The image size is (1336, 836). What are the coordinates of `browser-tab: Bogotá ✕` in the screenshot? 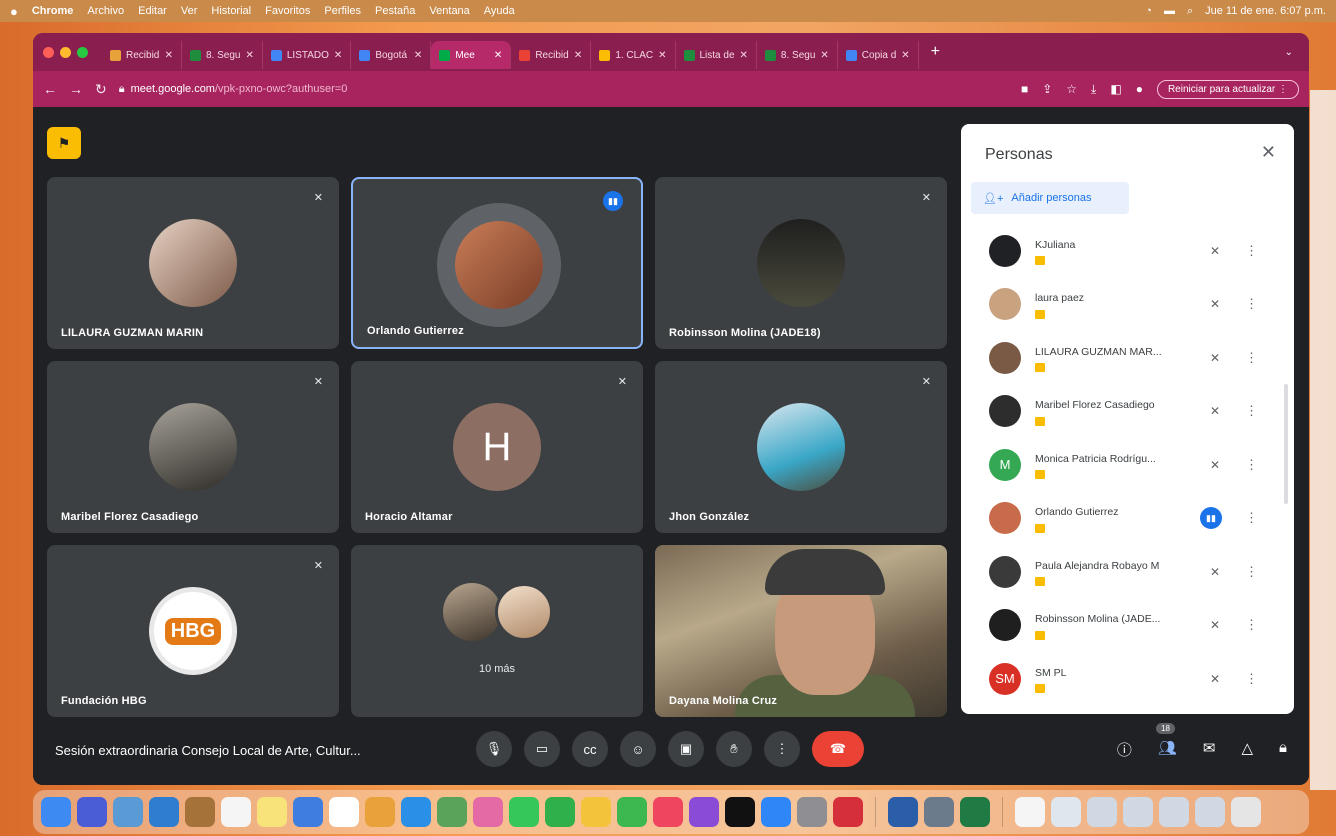 It's located at (391, 55).